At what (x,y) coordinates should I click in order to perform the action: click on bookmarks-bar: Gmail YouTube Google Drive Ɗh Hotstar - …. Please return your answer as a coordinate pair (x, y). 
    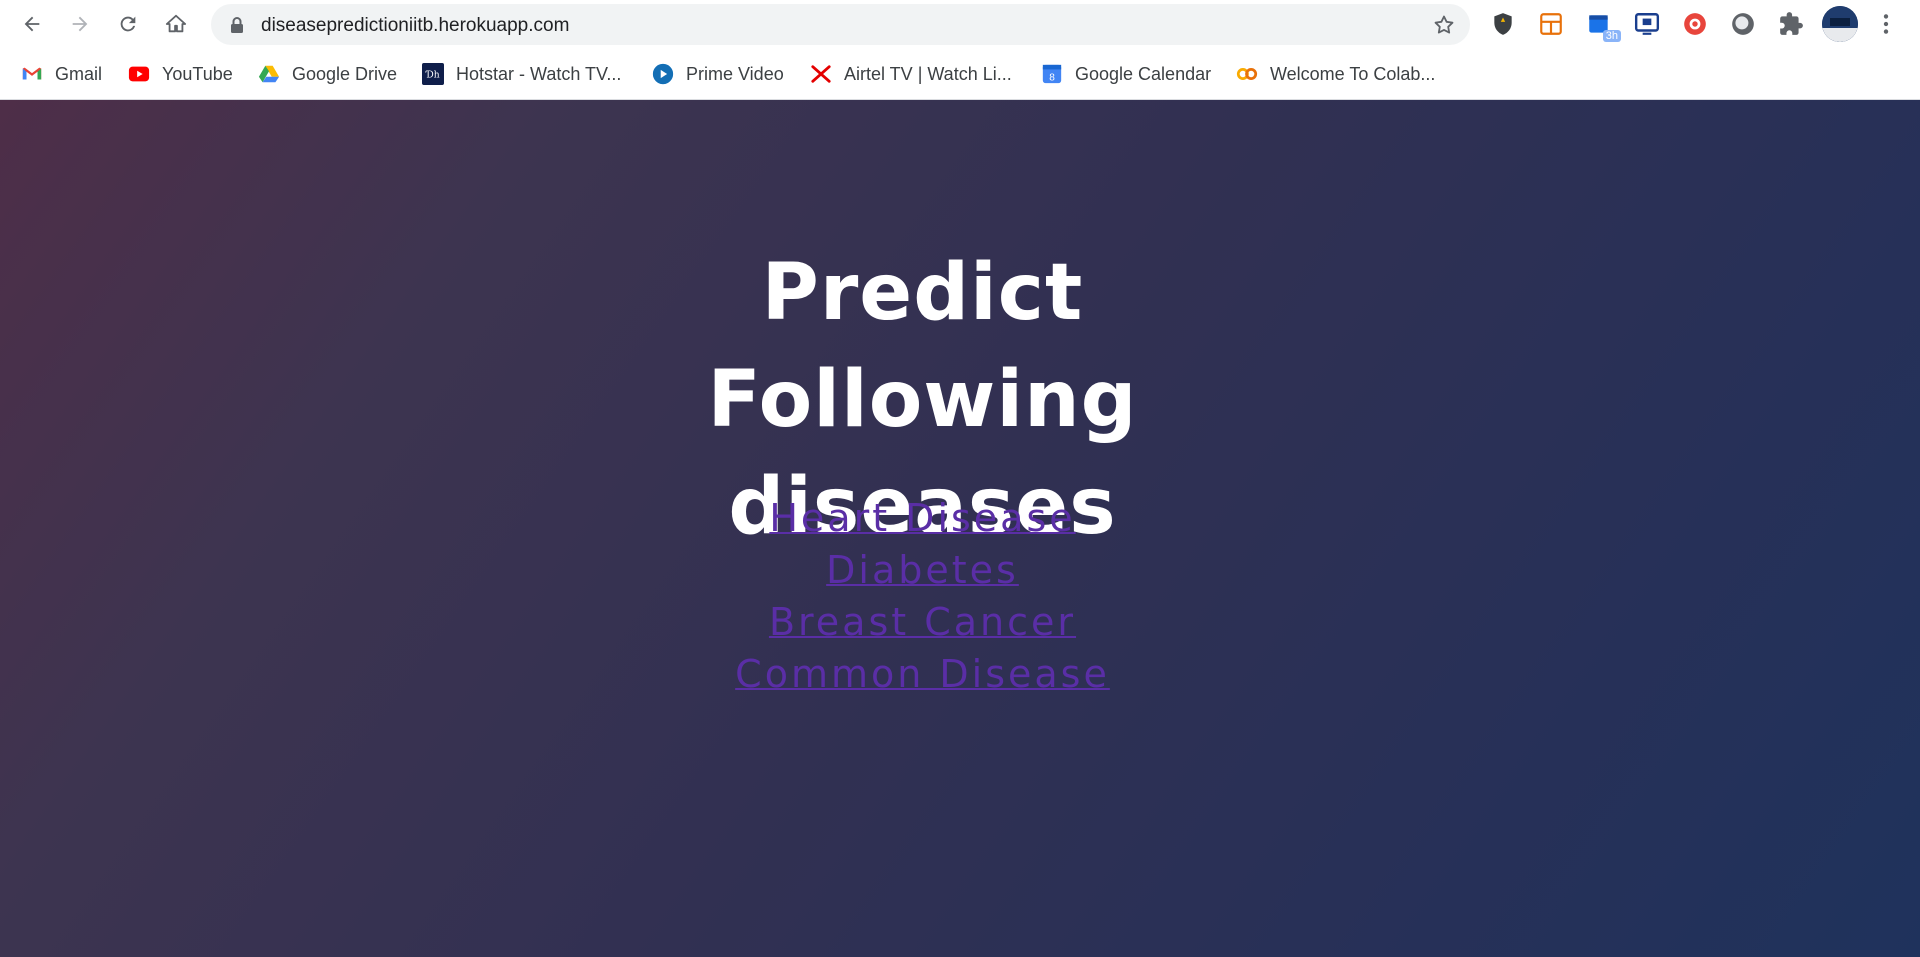
    Looking at the image, I should click on (960, 74).